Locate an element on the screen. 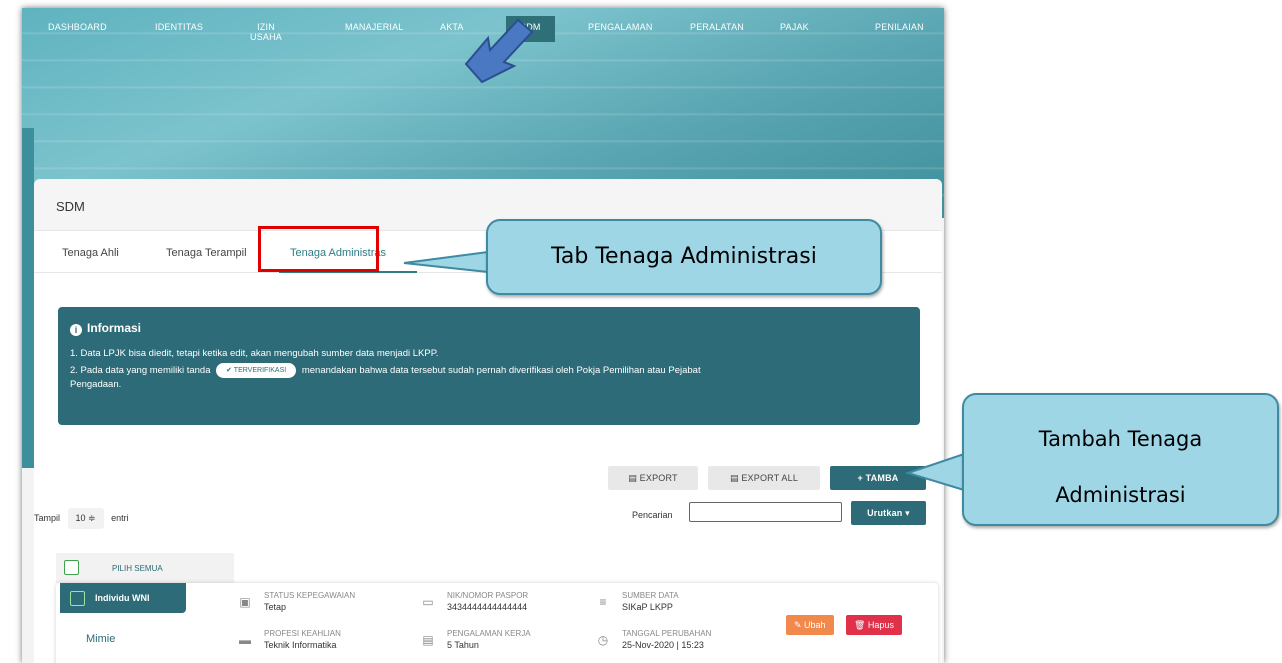 The height and width of the screenshot is (663, 1282). pointer-arrow-icon is located at coordinates (499, 51).